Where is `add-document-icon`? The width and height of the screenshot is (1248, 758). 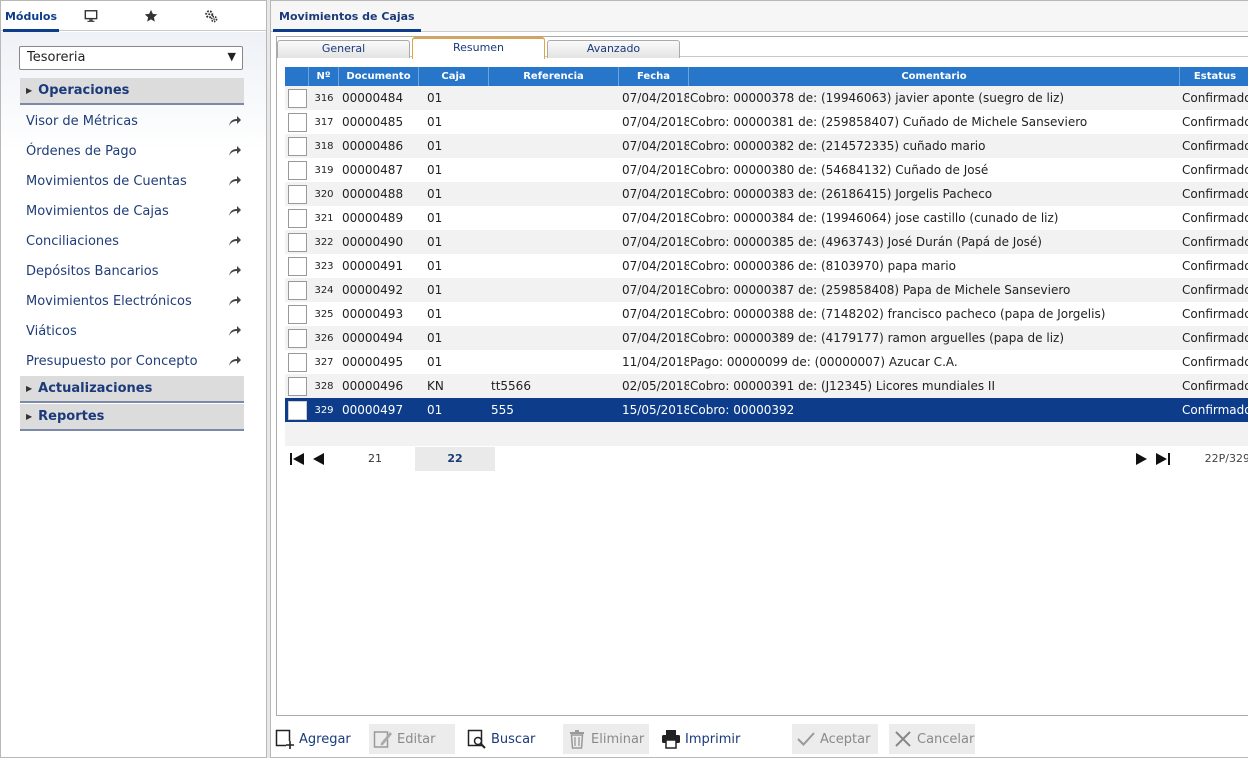 add-document-icon is located at coordinates (284, 739).